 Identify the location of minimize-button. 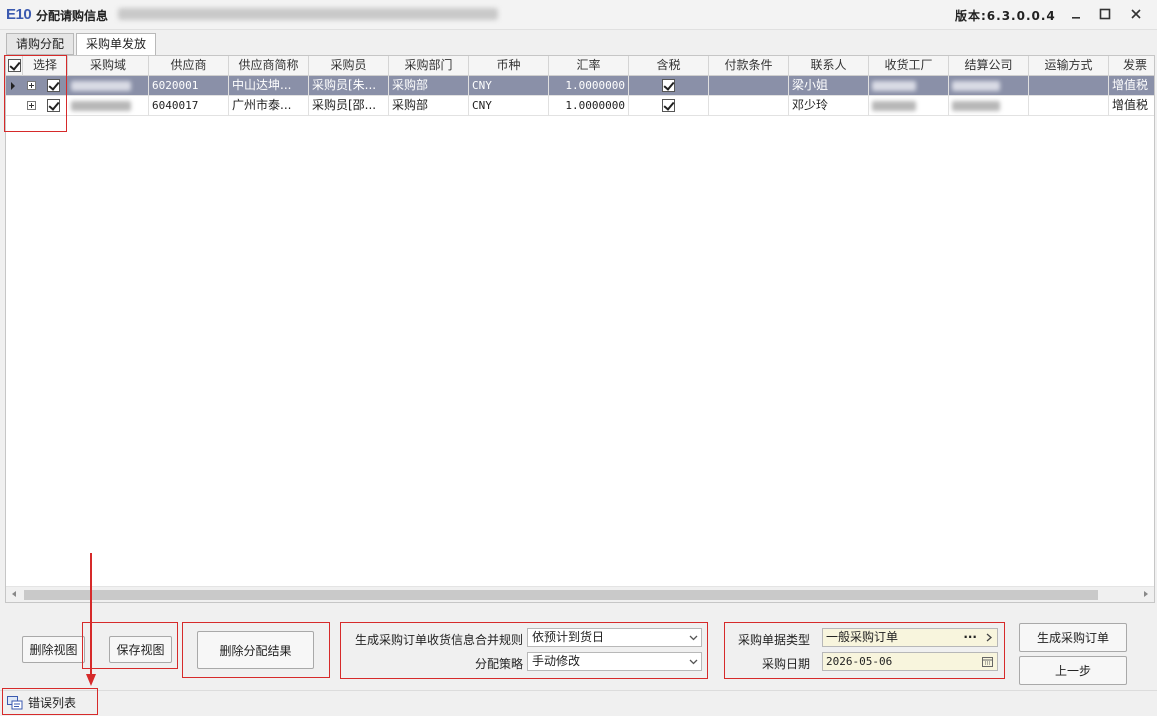
(1076, 14).